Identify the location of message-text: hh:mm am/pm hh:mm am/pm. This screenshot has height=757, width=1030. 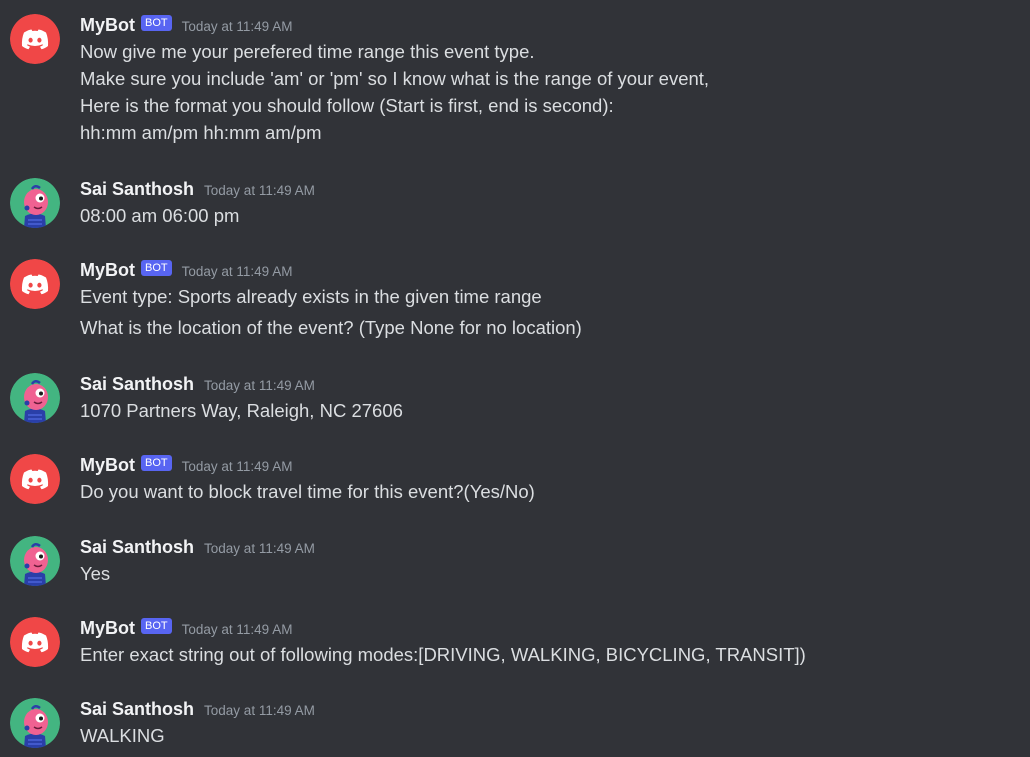
(201, 132).